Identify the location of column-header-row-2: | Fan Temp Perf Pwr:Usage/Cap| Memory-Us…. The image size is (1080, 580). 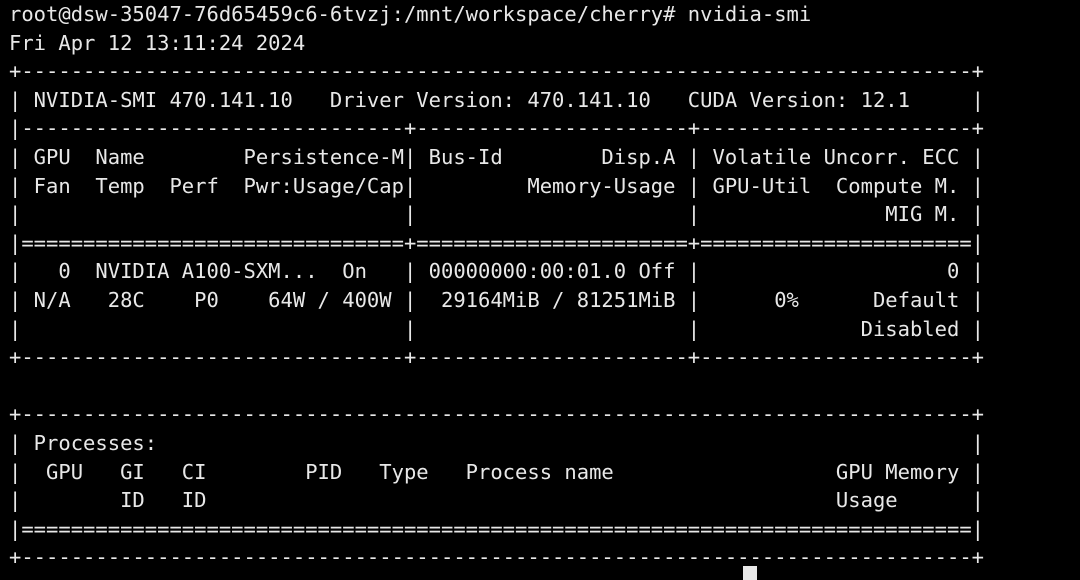
(497, 185).